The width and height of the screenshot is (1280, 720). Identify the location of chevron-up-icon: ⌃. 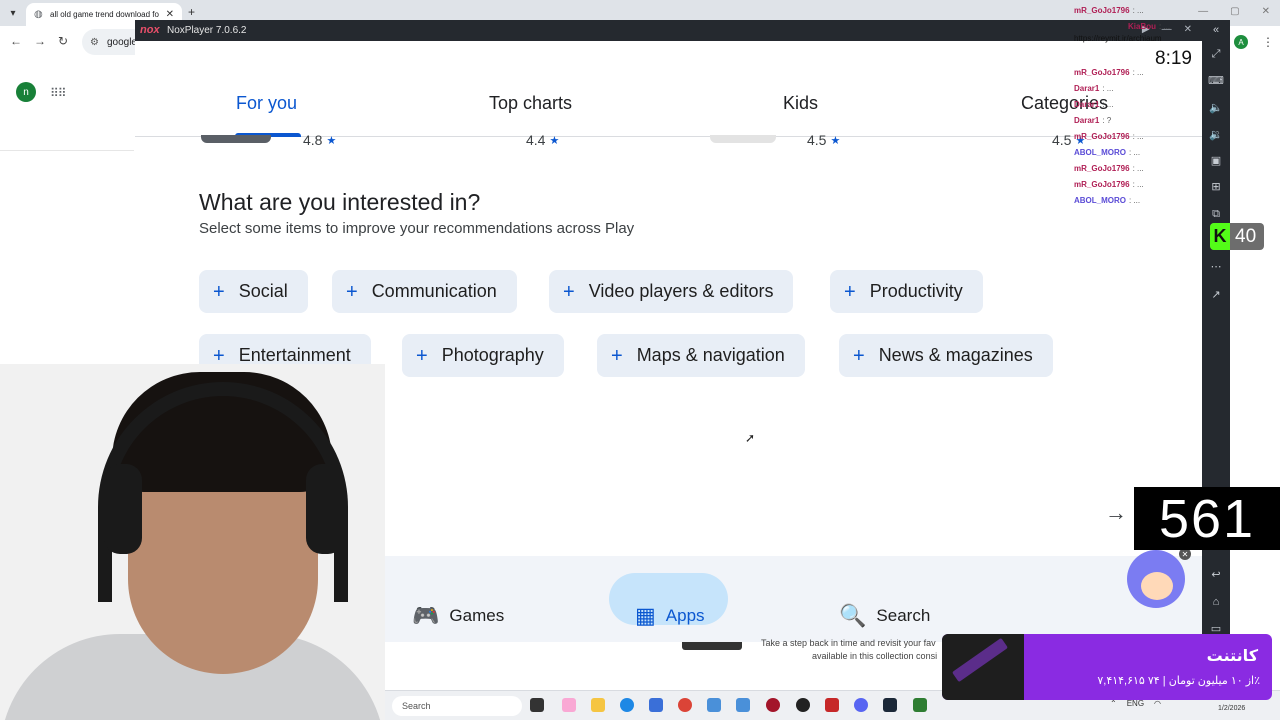
(1113, 703).